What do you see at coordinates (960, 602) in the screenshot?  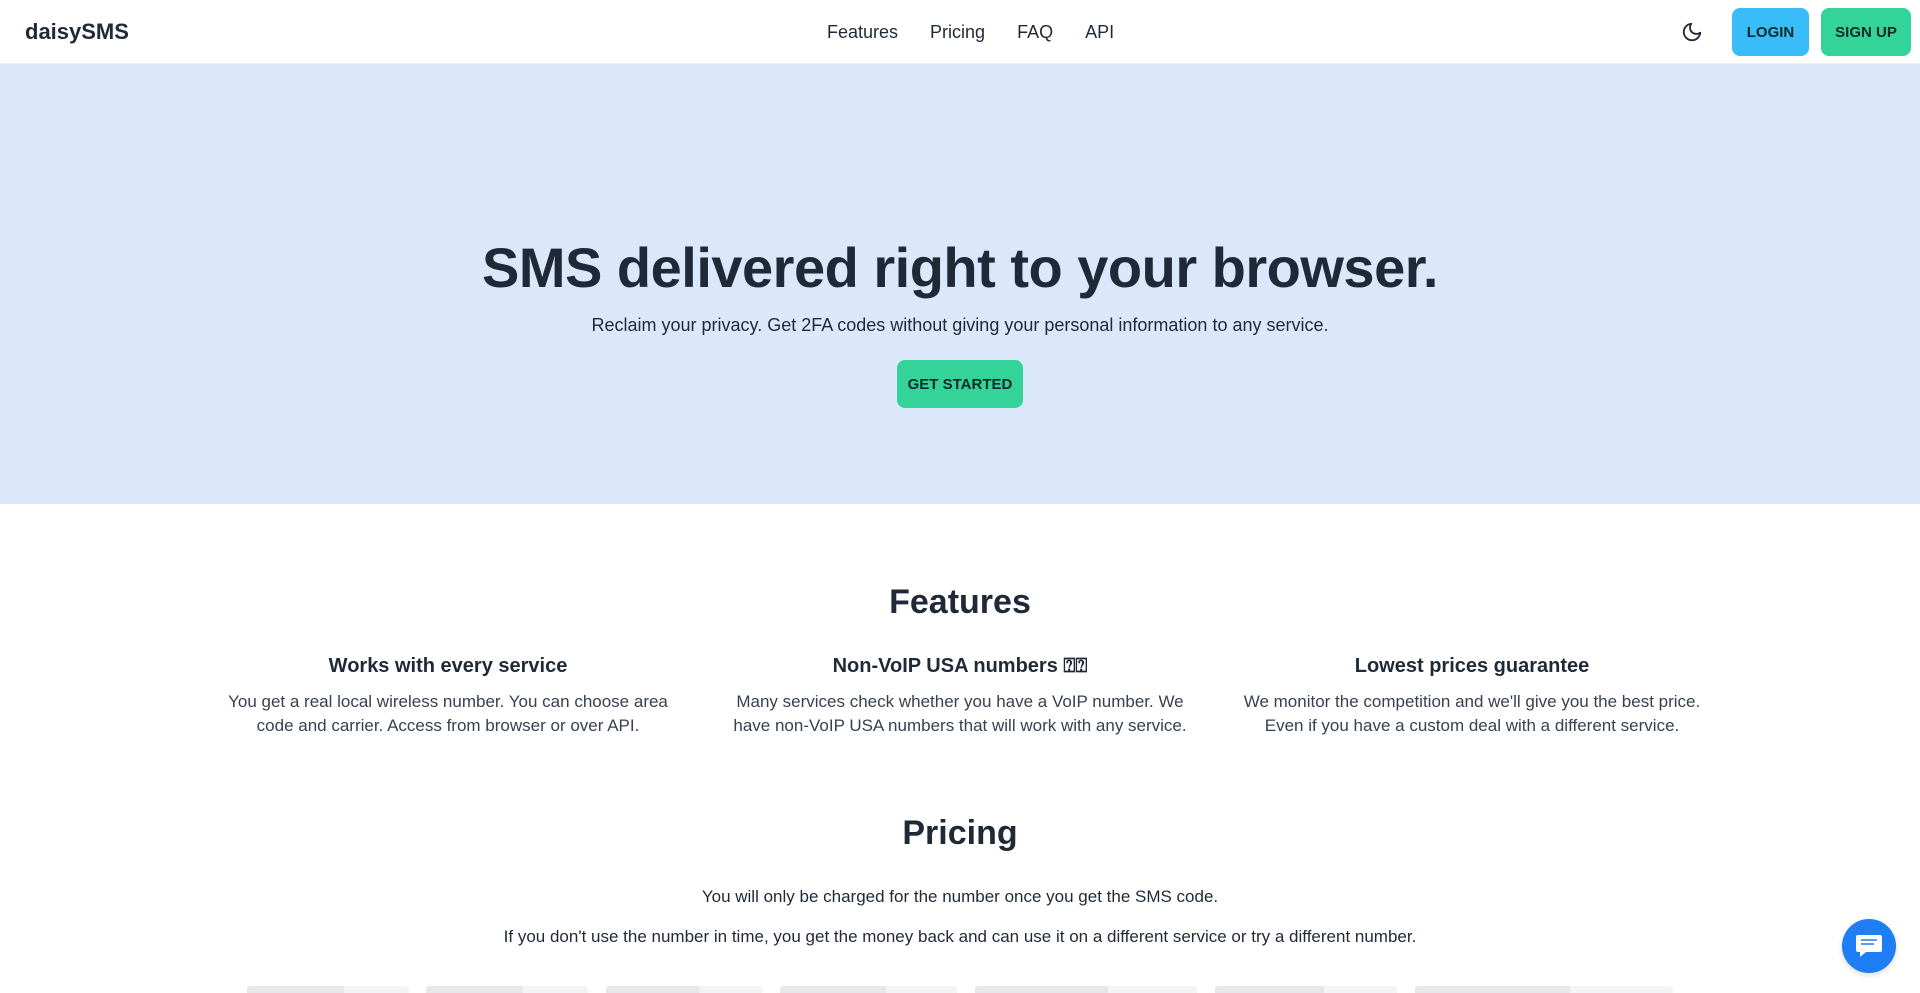 I see `features-title: Features` at bounding box center [960, 602].